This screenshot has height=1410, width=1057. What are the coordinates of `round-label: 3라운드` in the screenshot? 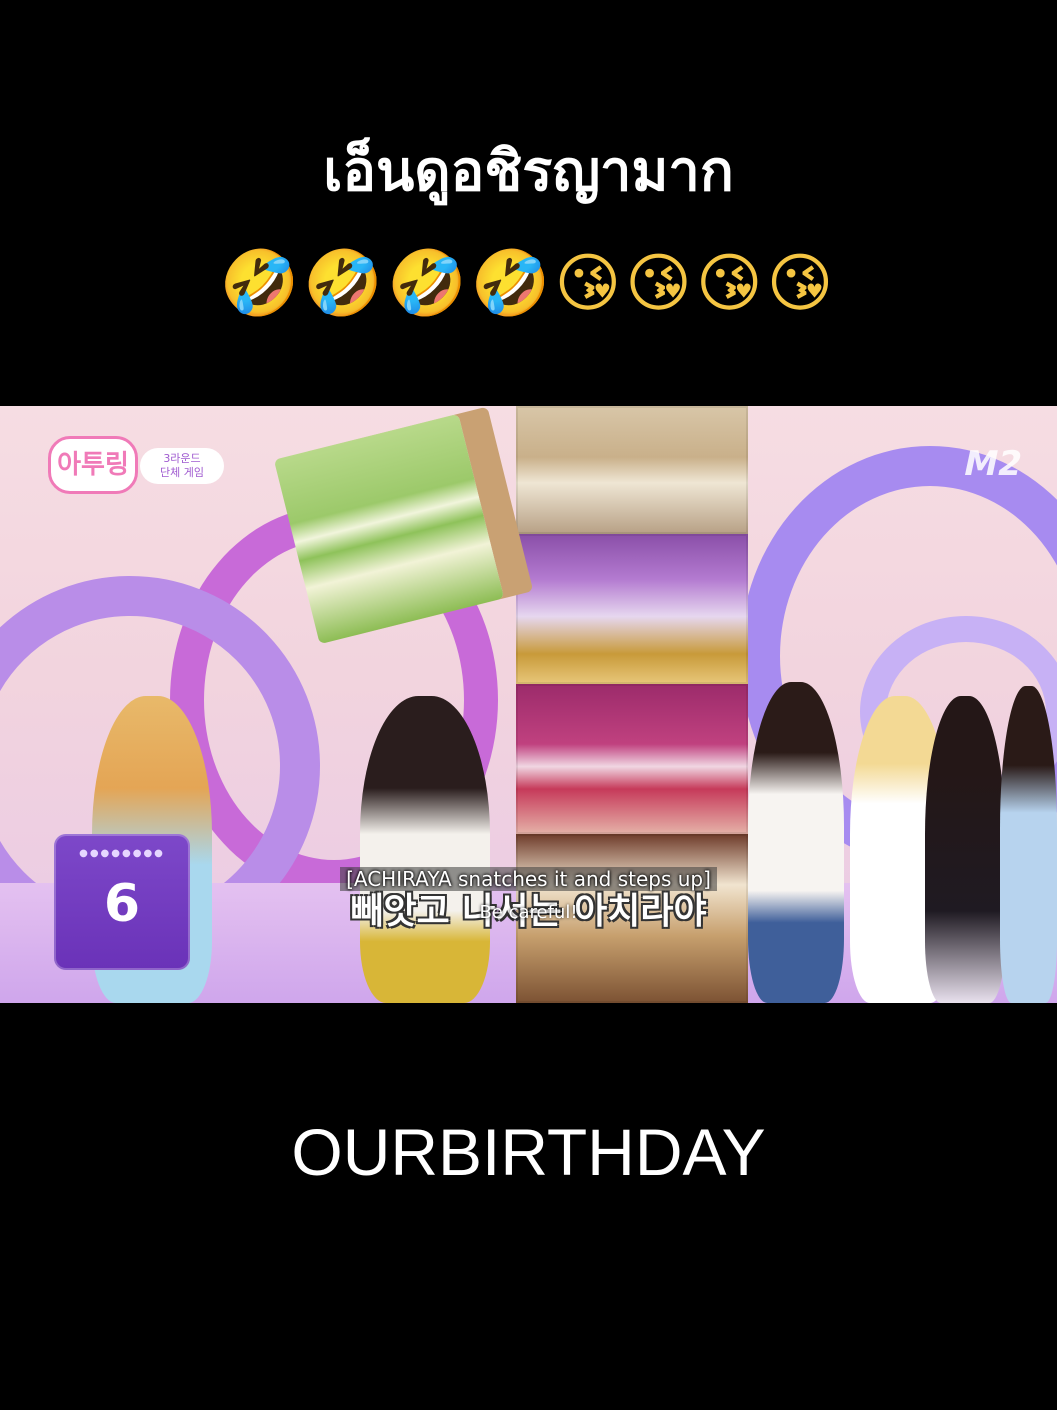 It's located at (182, 458).